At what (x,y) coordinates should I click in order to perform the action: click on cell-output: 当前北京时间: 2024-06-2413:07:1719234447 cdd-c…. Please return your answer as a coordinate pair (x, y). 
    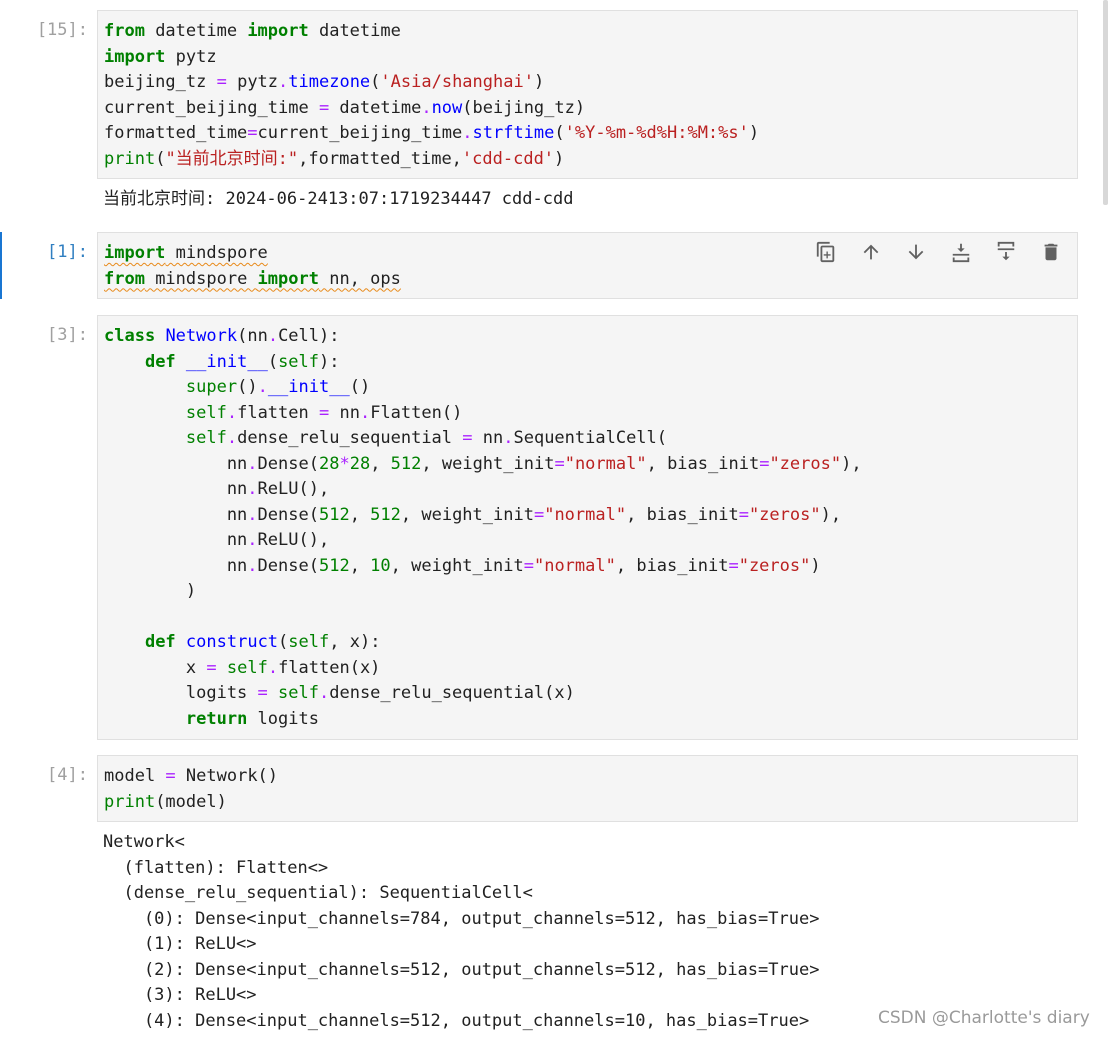
    Looking at the image, I should click on (338, 199).